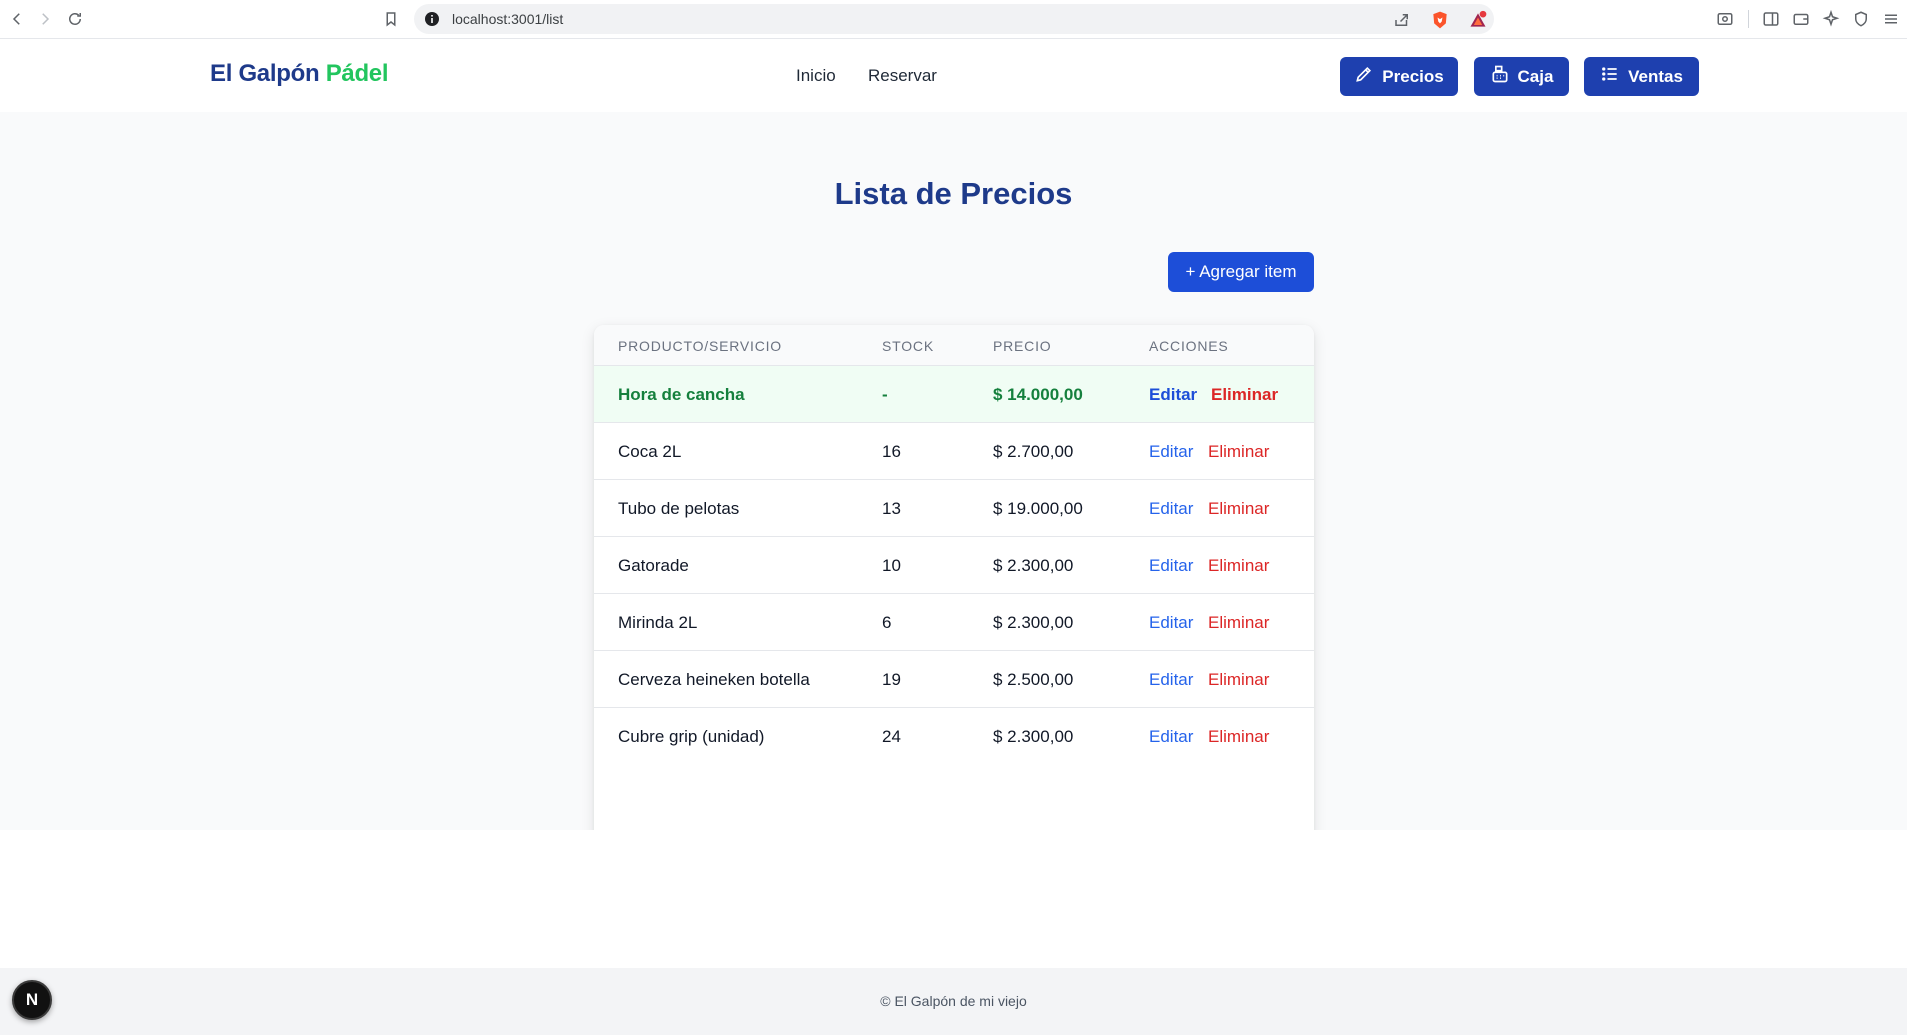  I want to click on page-spacer, so click(953, 899).